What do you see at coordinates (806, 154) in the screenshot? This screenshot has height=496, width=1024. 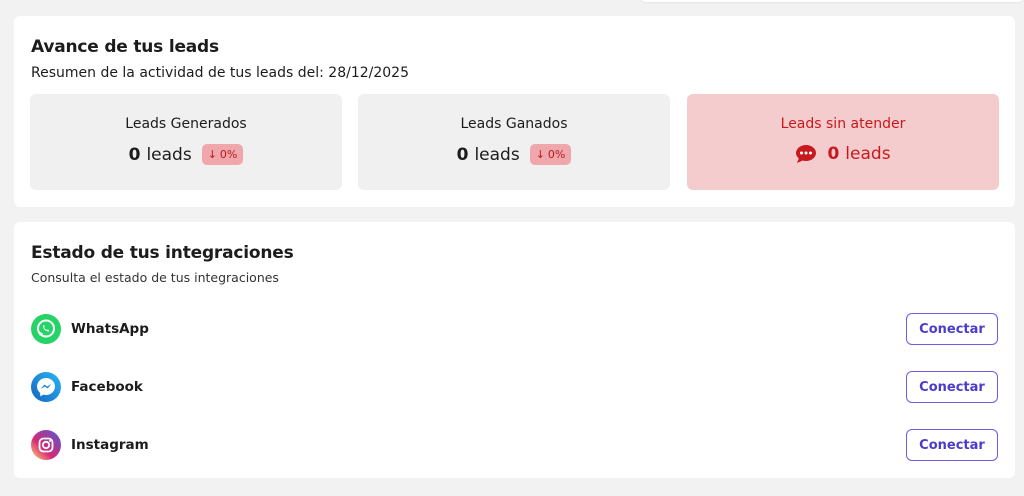 I see `chat-bubble-icon` at bounding box center [806, 154].